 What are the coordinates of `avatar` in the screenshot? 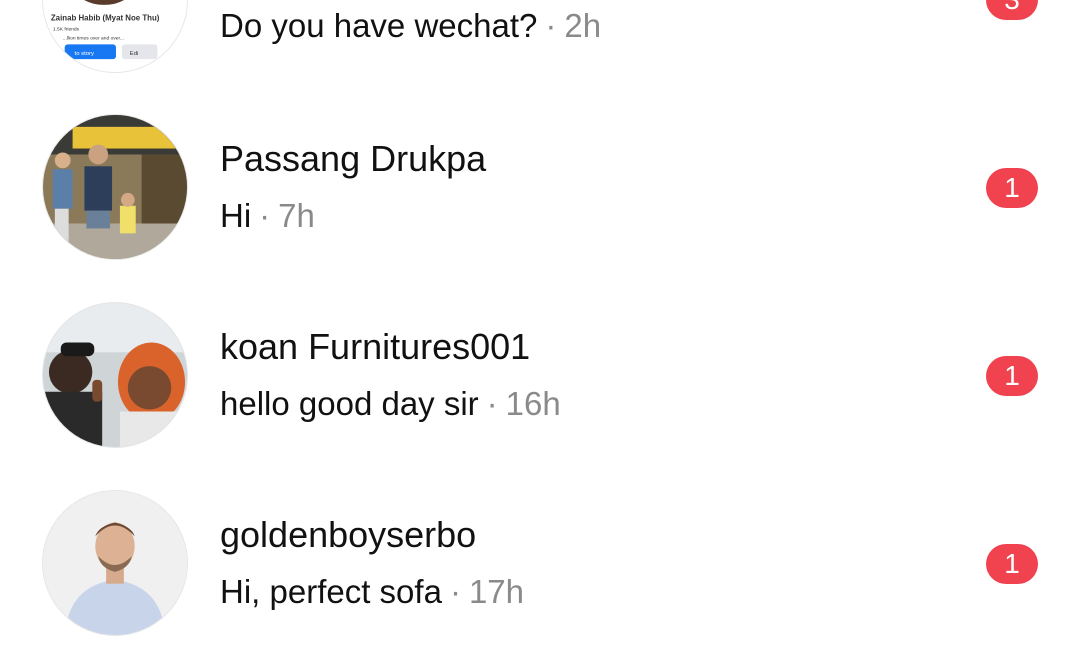 It's located at (115, 563).